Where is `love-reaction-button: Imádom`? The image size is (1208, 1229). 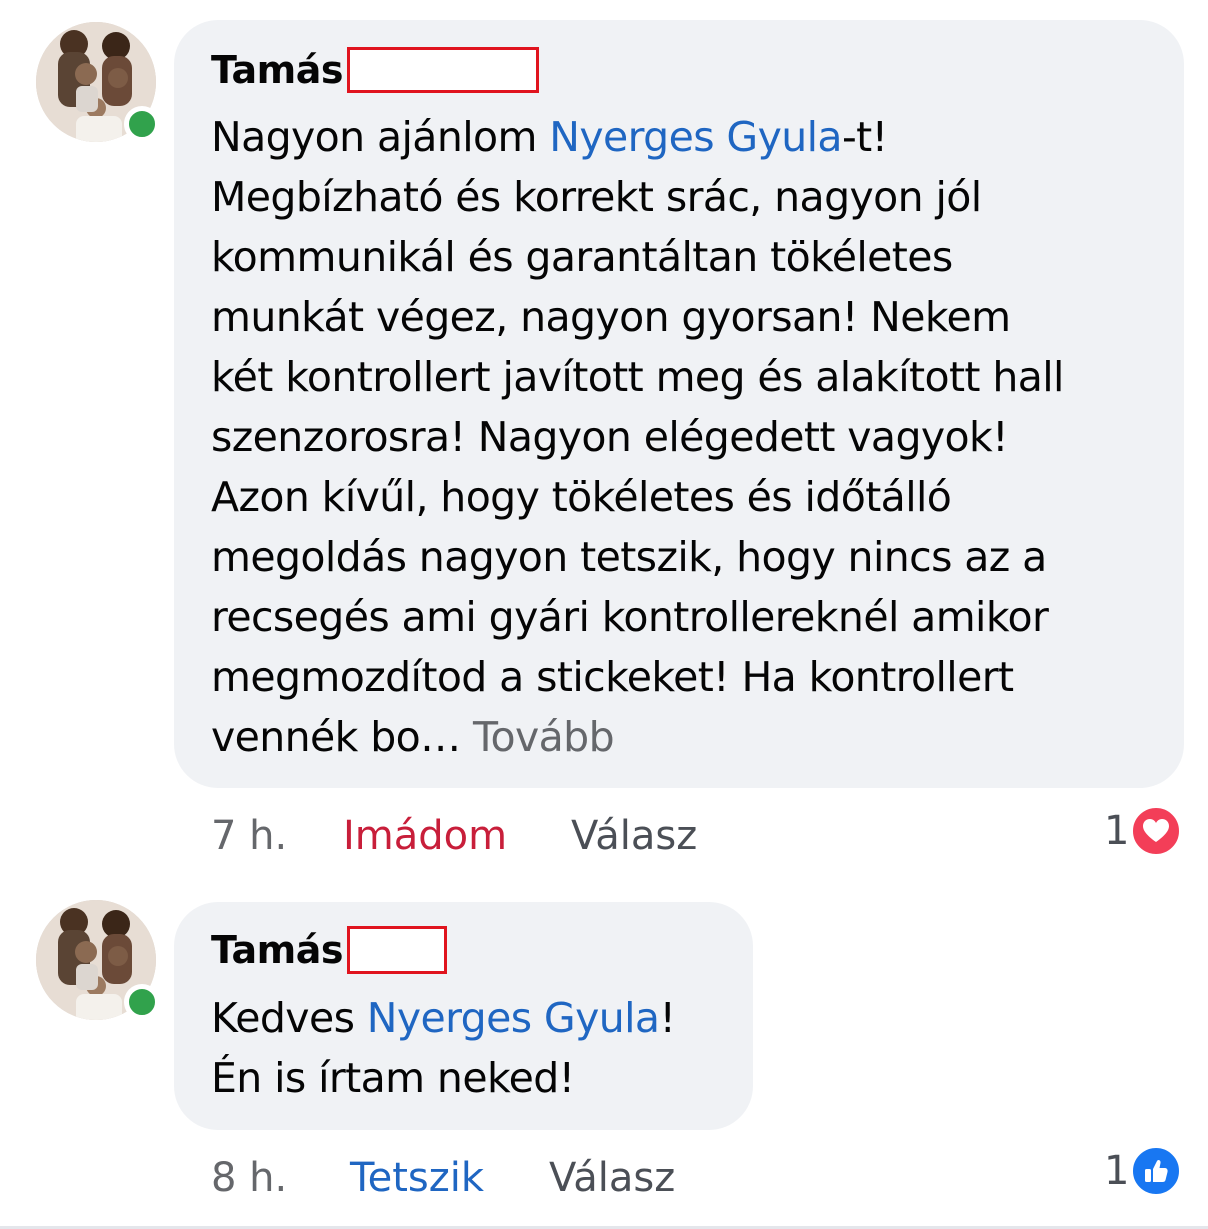
love-reaction-button: Imádom is located at coordinates (425, 836).